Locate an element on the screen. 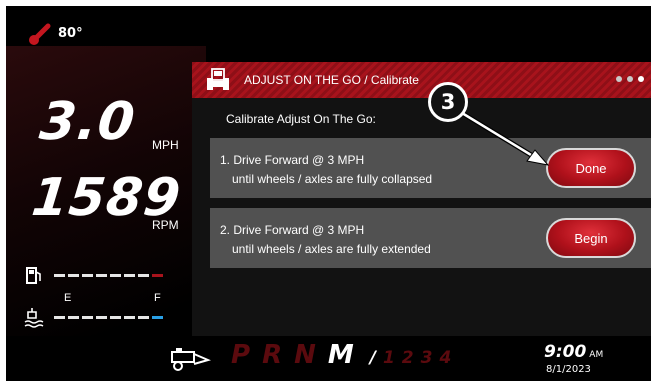  temperature-value: 80° is located at coordinates (70, 33).